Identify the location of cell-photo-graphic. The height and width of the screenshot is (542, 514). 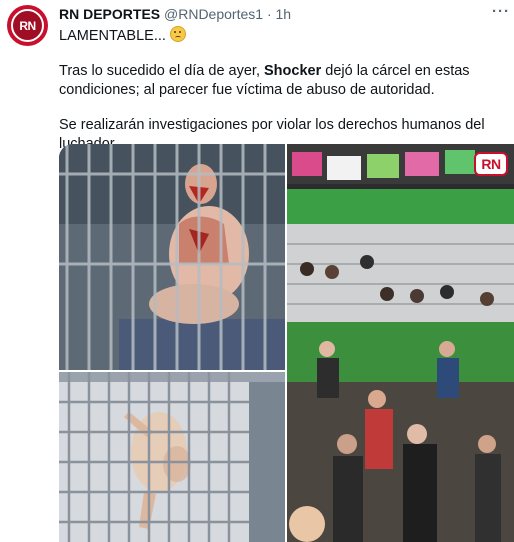
(172, 457).